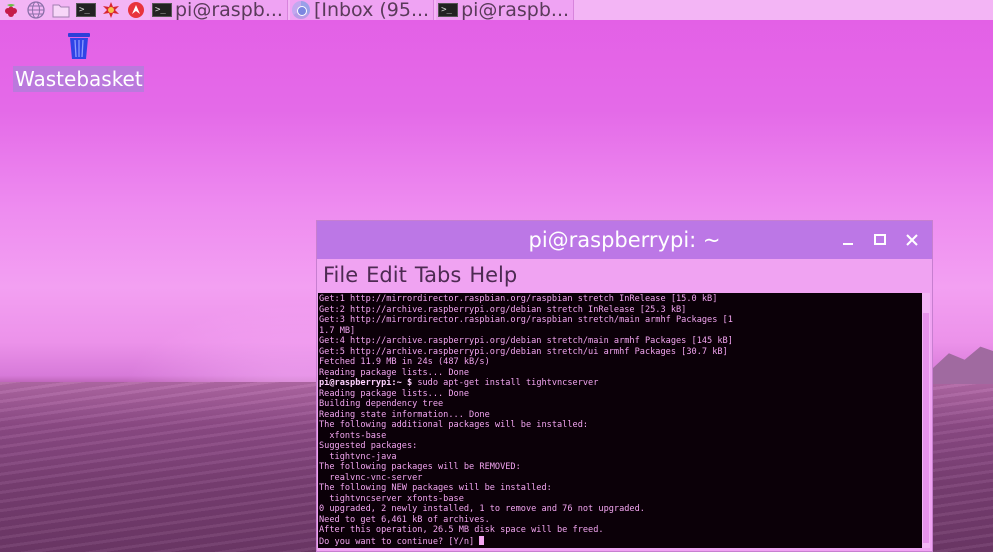 This screenshot has height=552, width=993. What do you see at coordinates (624, 275) in the screenshot?
I see `menu-bar: File Edit Tabs Help` at bounding box center [624, 275].